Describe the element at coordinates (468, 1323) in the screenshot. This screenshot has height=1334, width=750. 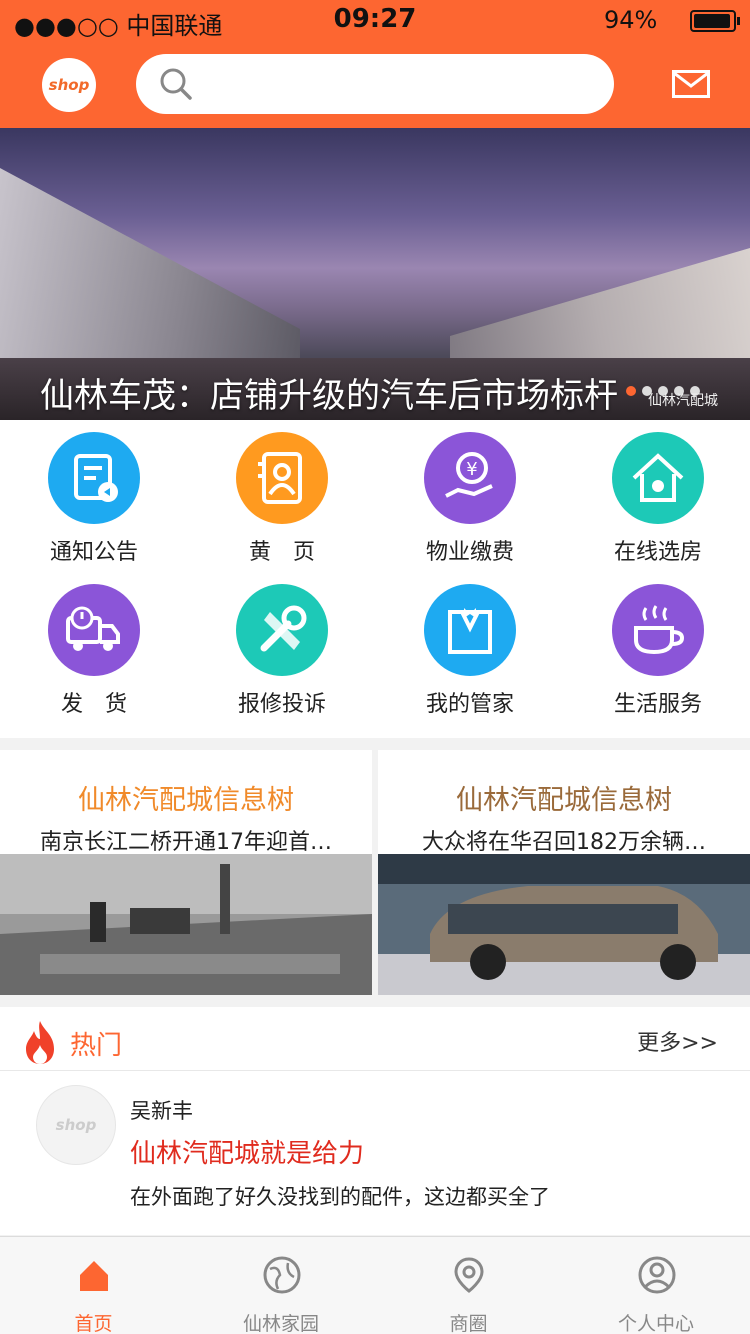
I see `tab-label: 商圈` at that location.